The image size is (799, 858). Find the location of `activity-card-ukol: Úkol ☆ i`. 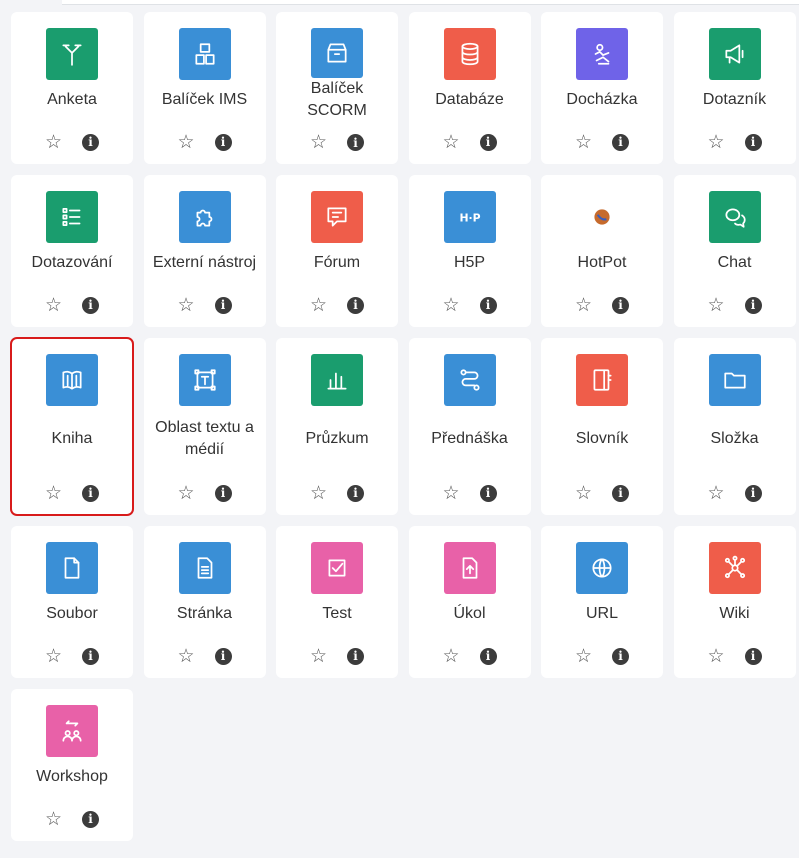

activity-card-ukol: Úkol ☆ i is located at coordinates (469, 602).